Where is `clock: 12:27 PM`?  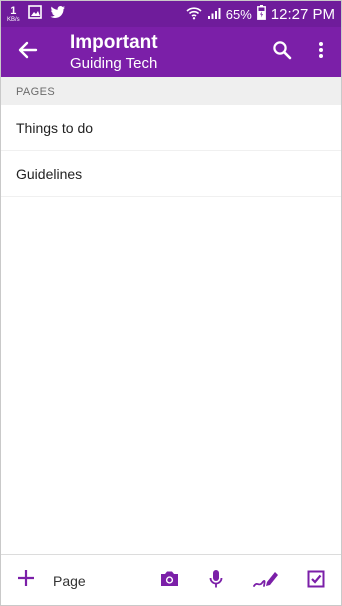
clock: 12:27 PM is located at coordinates (302, 14).